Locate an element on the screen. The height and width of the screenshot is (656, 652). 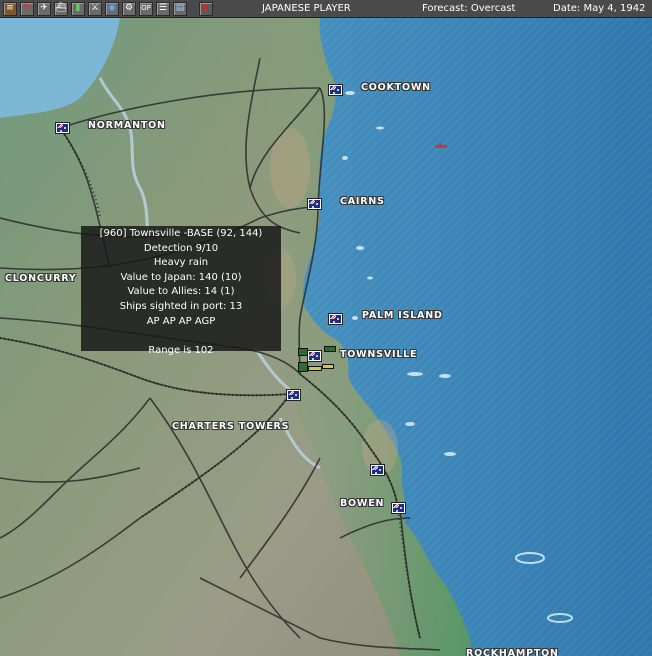
base-flag-townsville is located at coordinates (314, 356).